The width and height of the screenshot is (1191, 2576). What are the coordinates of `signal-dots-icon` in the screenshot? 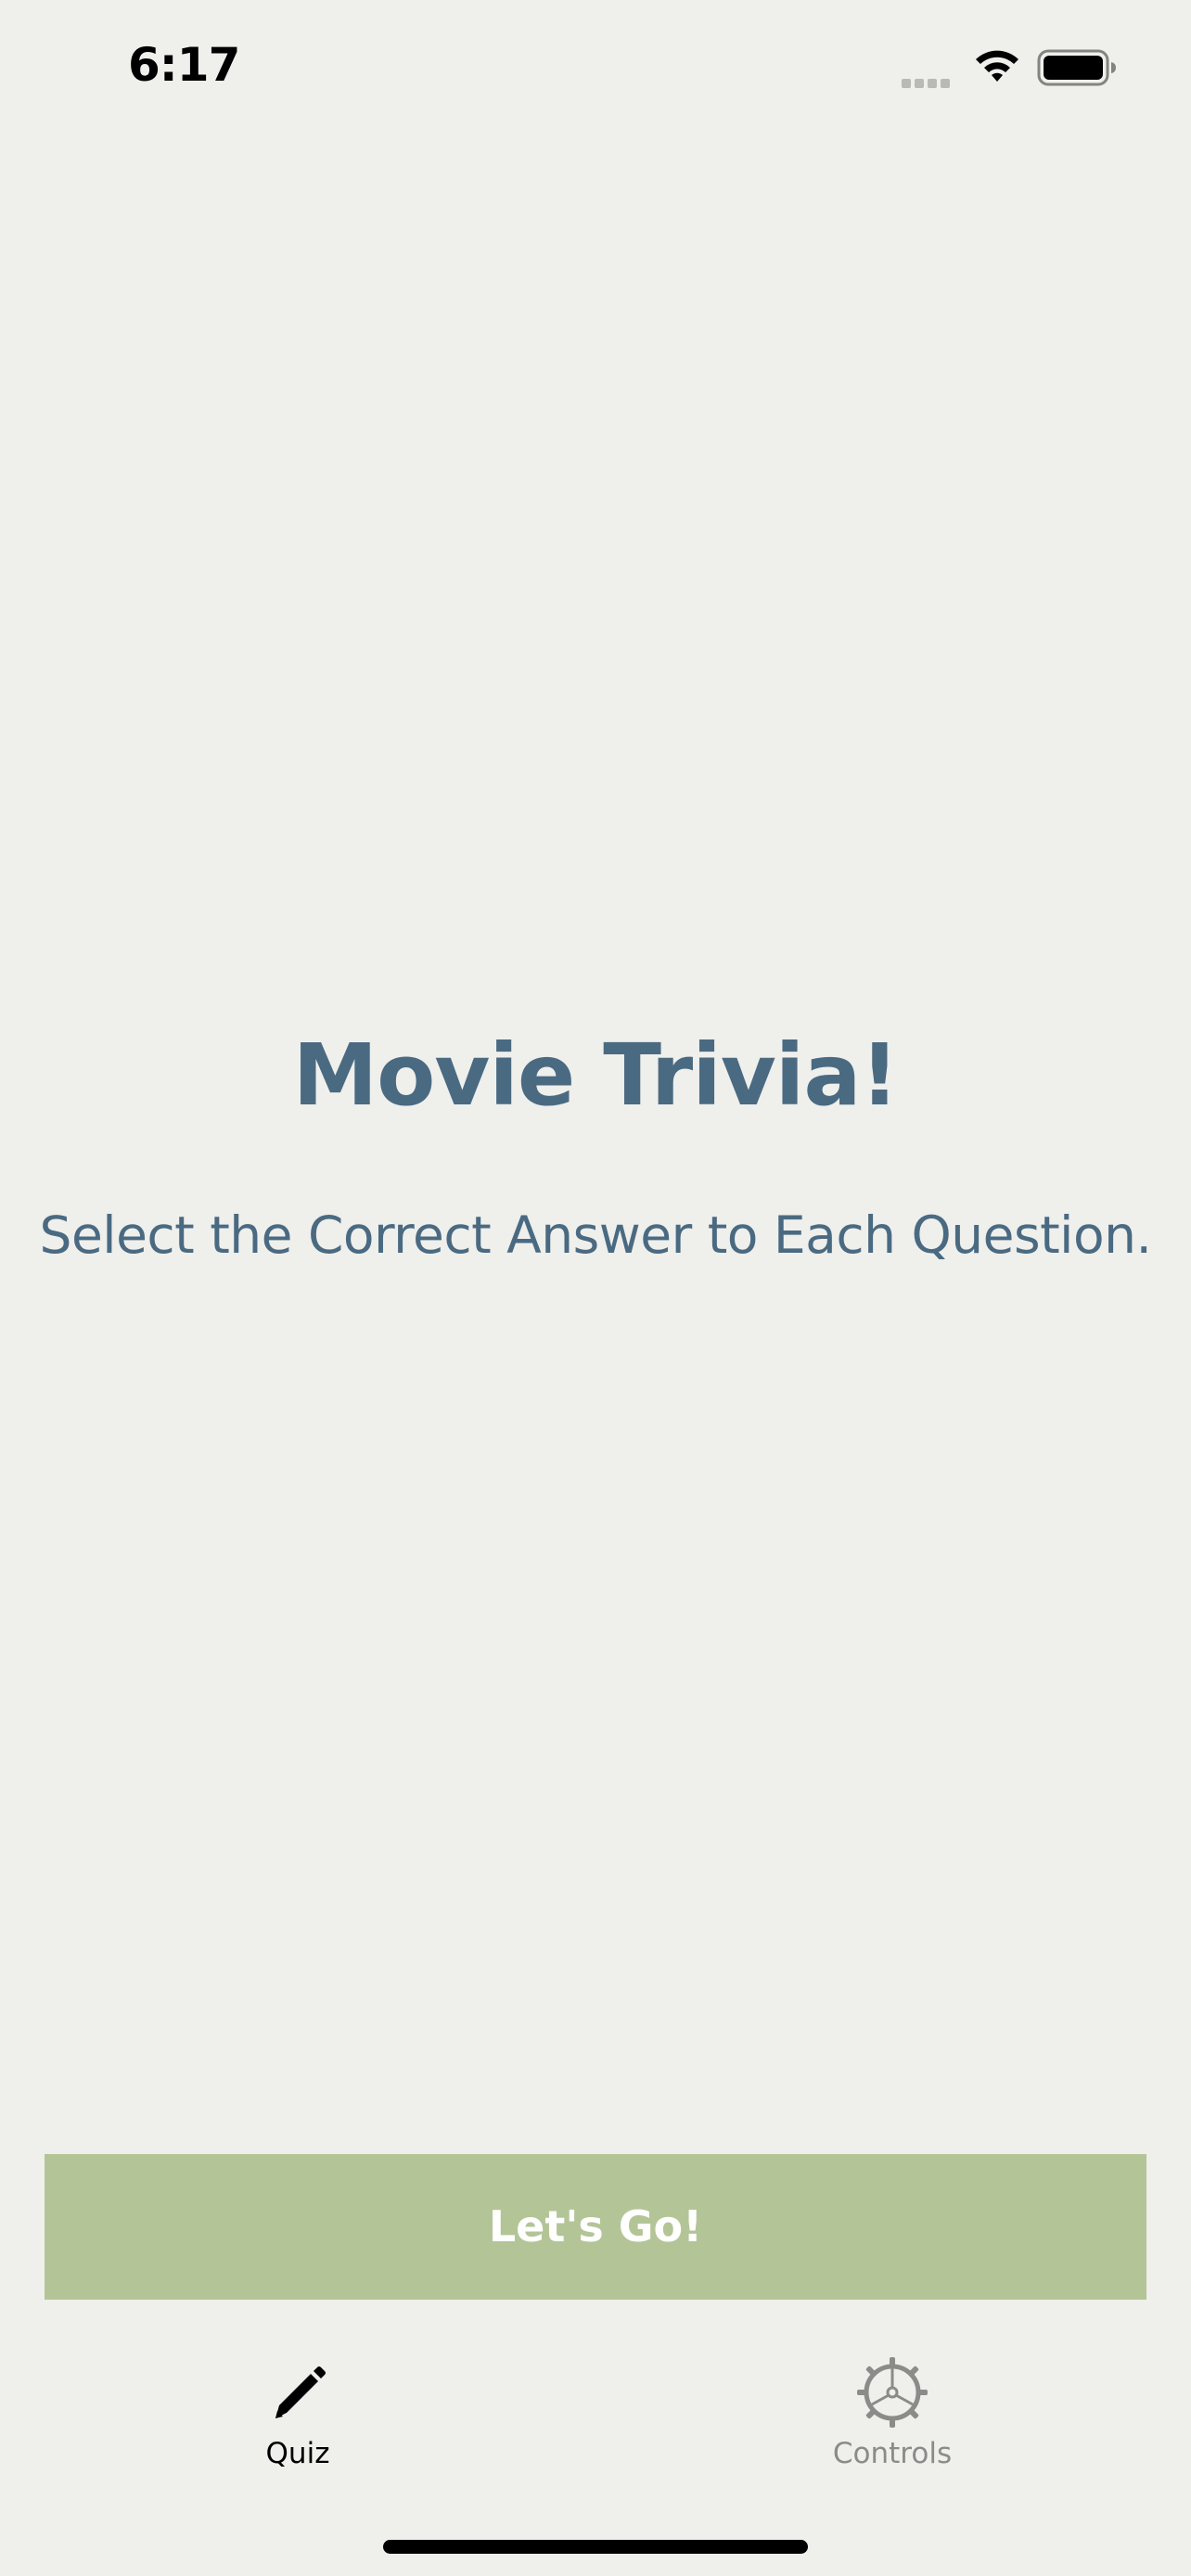 It's located at (929, 81).